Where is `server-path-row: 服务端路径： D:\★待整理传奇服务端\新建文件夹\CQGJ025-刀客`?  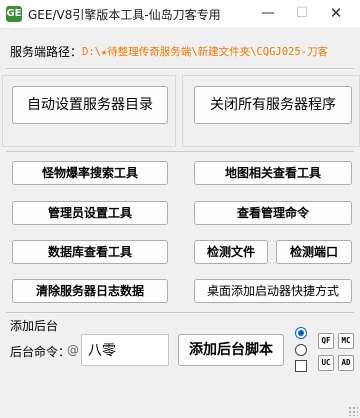 server-path-row: 服务端路径： D:\★待整理传奇服务端\新建文件夹\CQGJ025-刀客 is located at coordinates (180, 50).